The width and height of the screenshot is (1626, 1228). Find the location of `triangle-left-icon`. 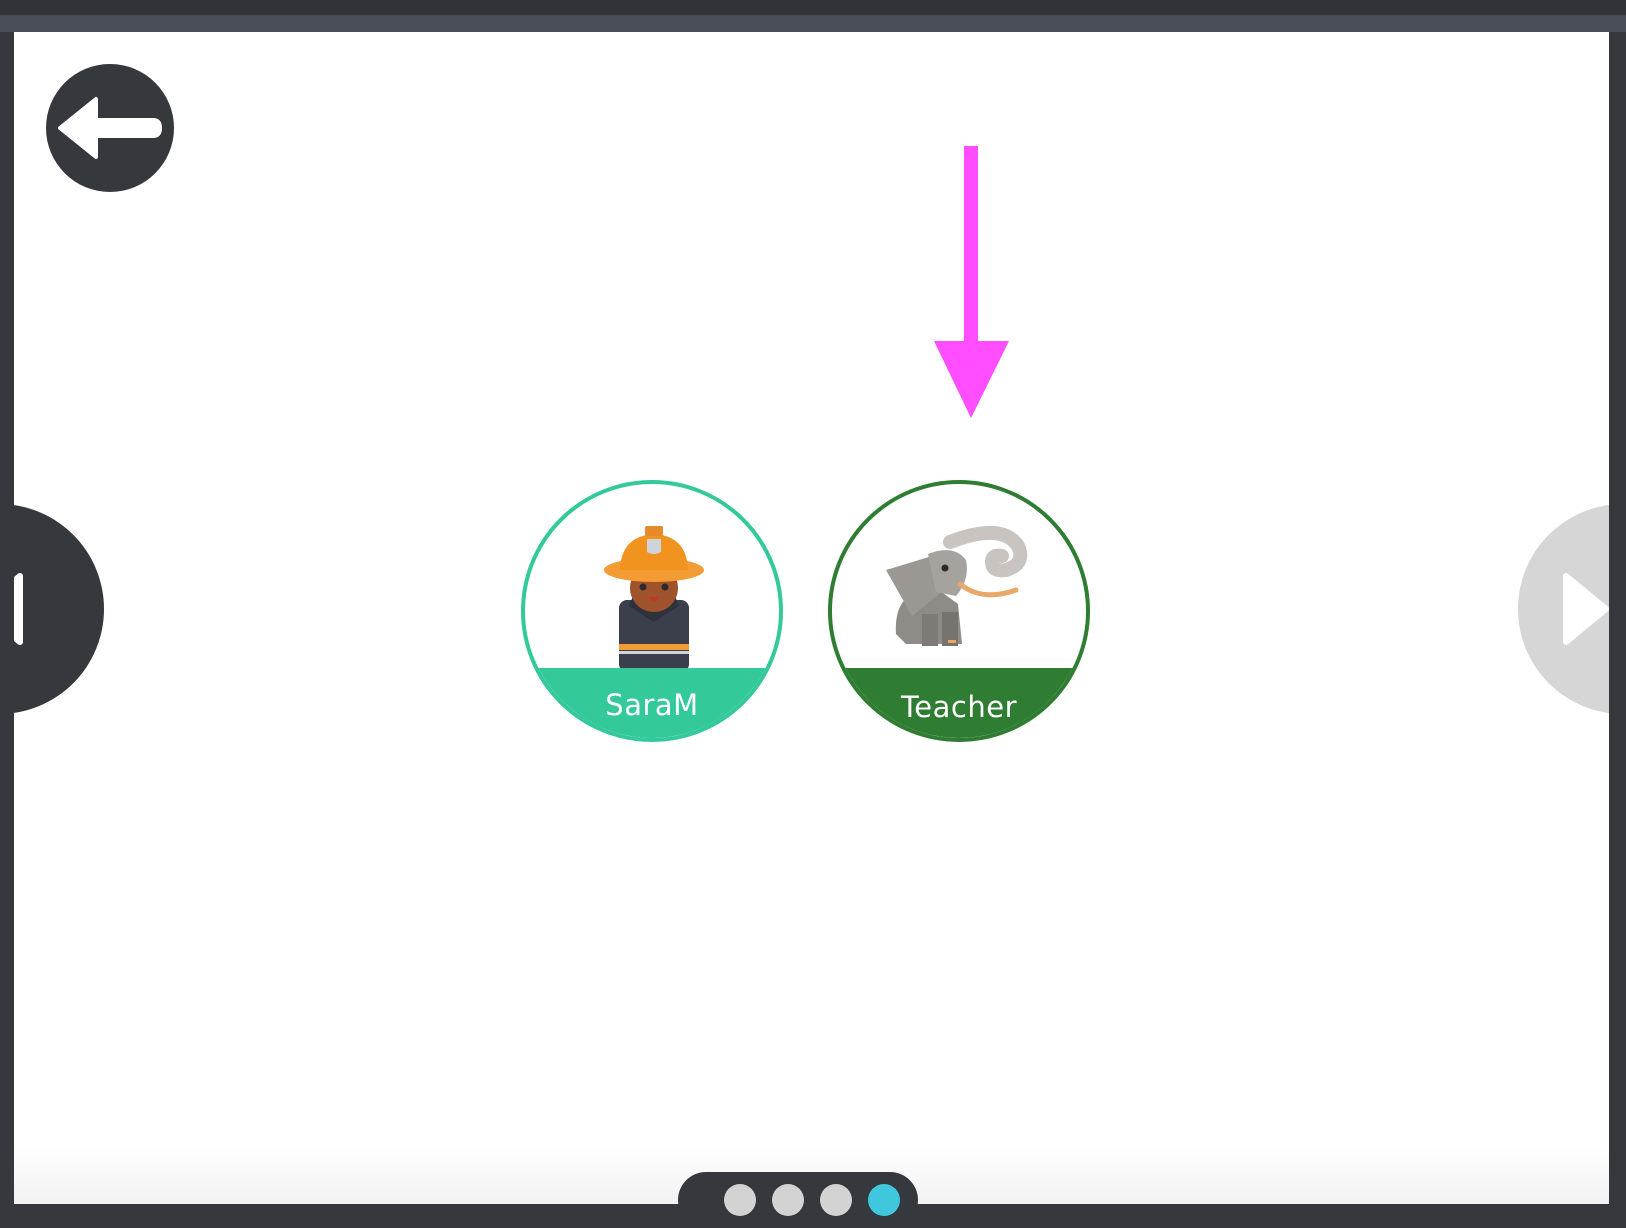

triangle-left-icon is located at coordinates (18, 609).